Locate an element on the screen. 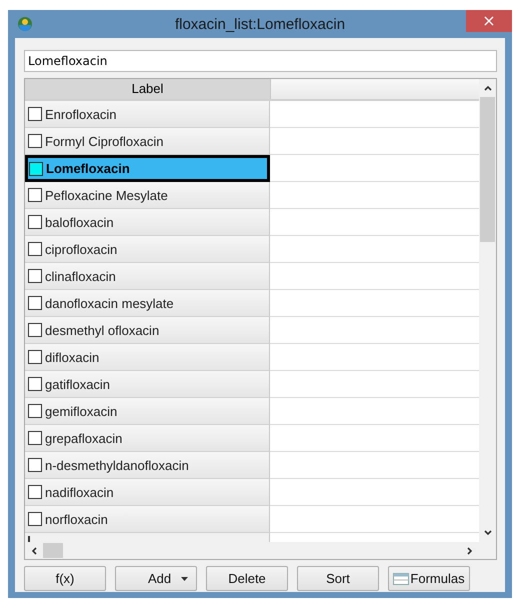 The height and width of the screenshot is (601, 514). list-item: n-desmethyldanofloxacin is located at coordinates (147, 465).